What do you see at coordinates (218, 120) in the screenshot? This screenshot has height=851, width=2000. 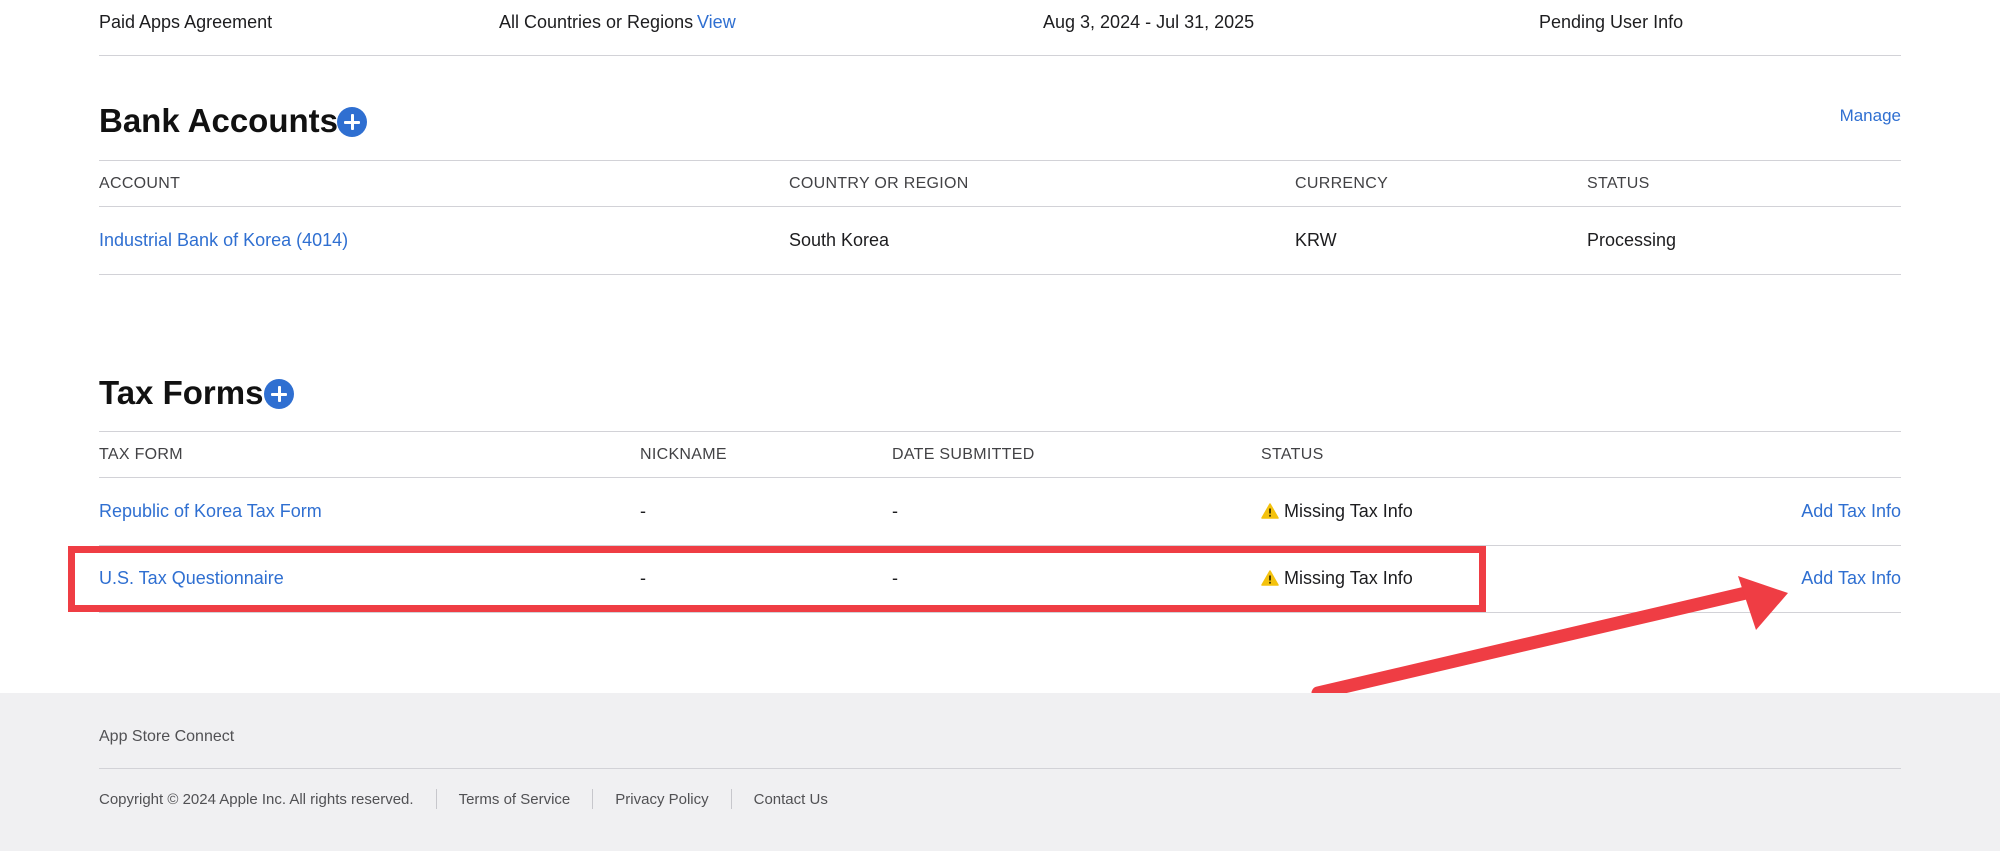 I see `section-title-bank-accounts: Bank Accounts` at bounding box center [218, 120].